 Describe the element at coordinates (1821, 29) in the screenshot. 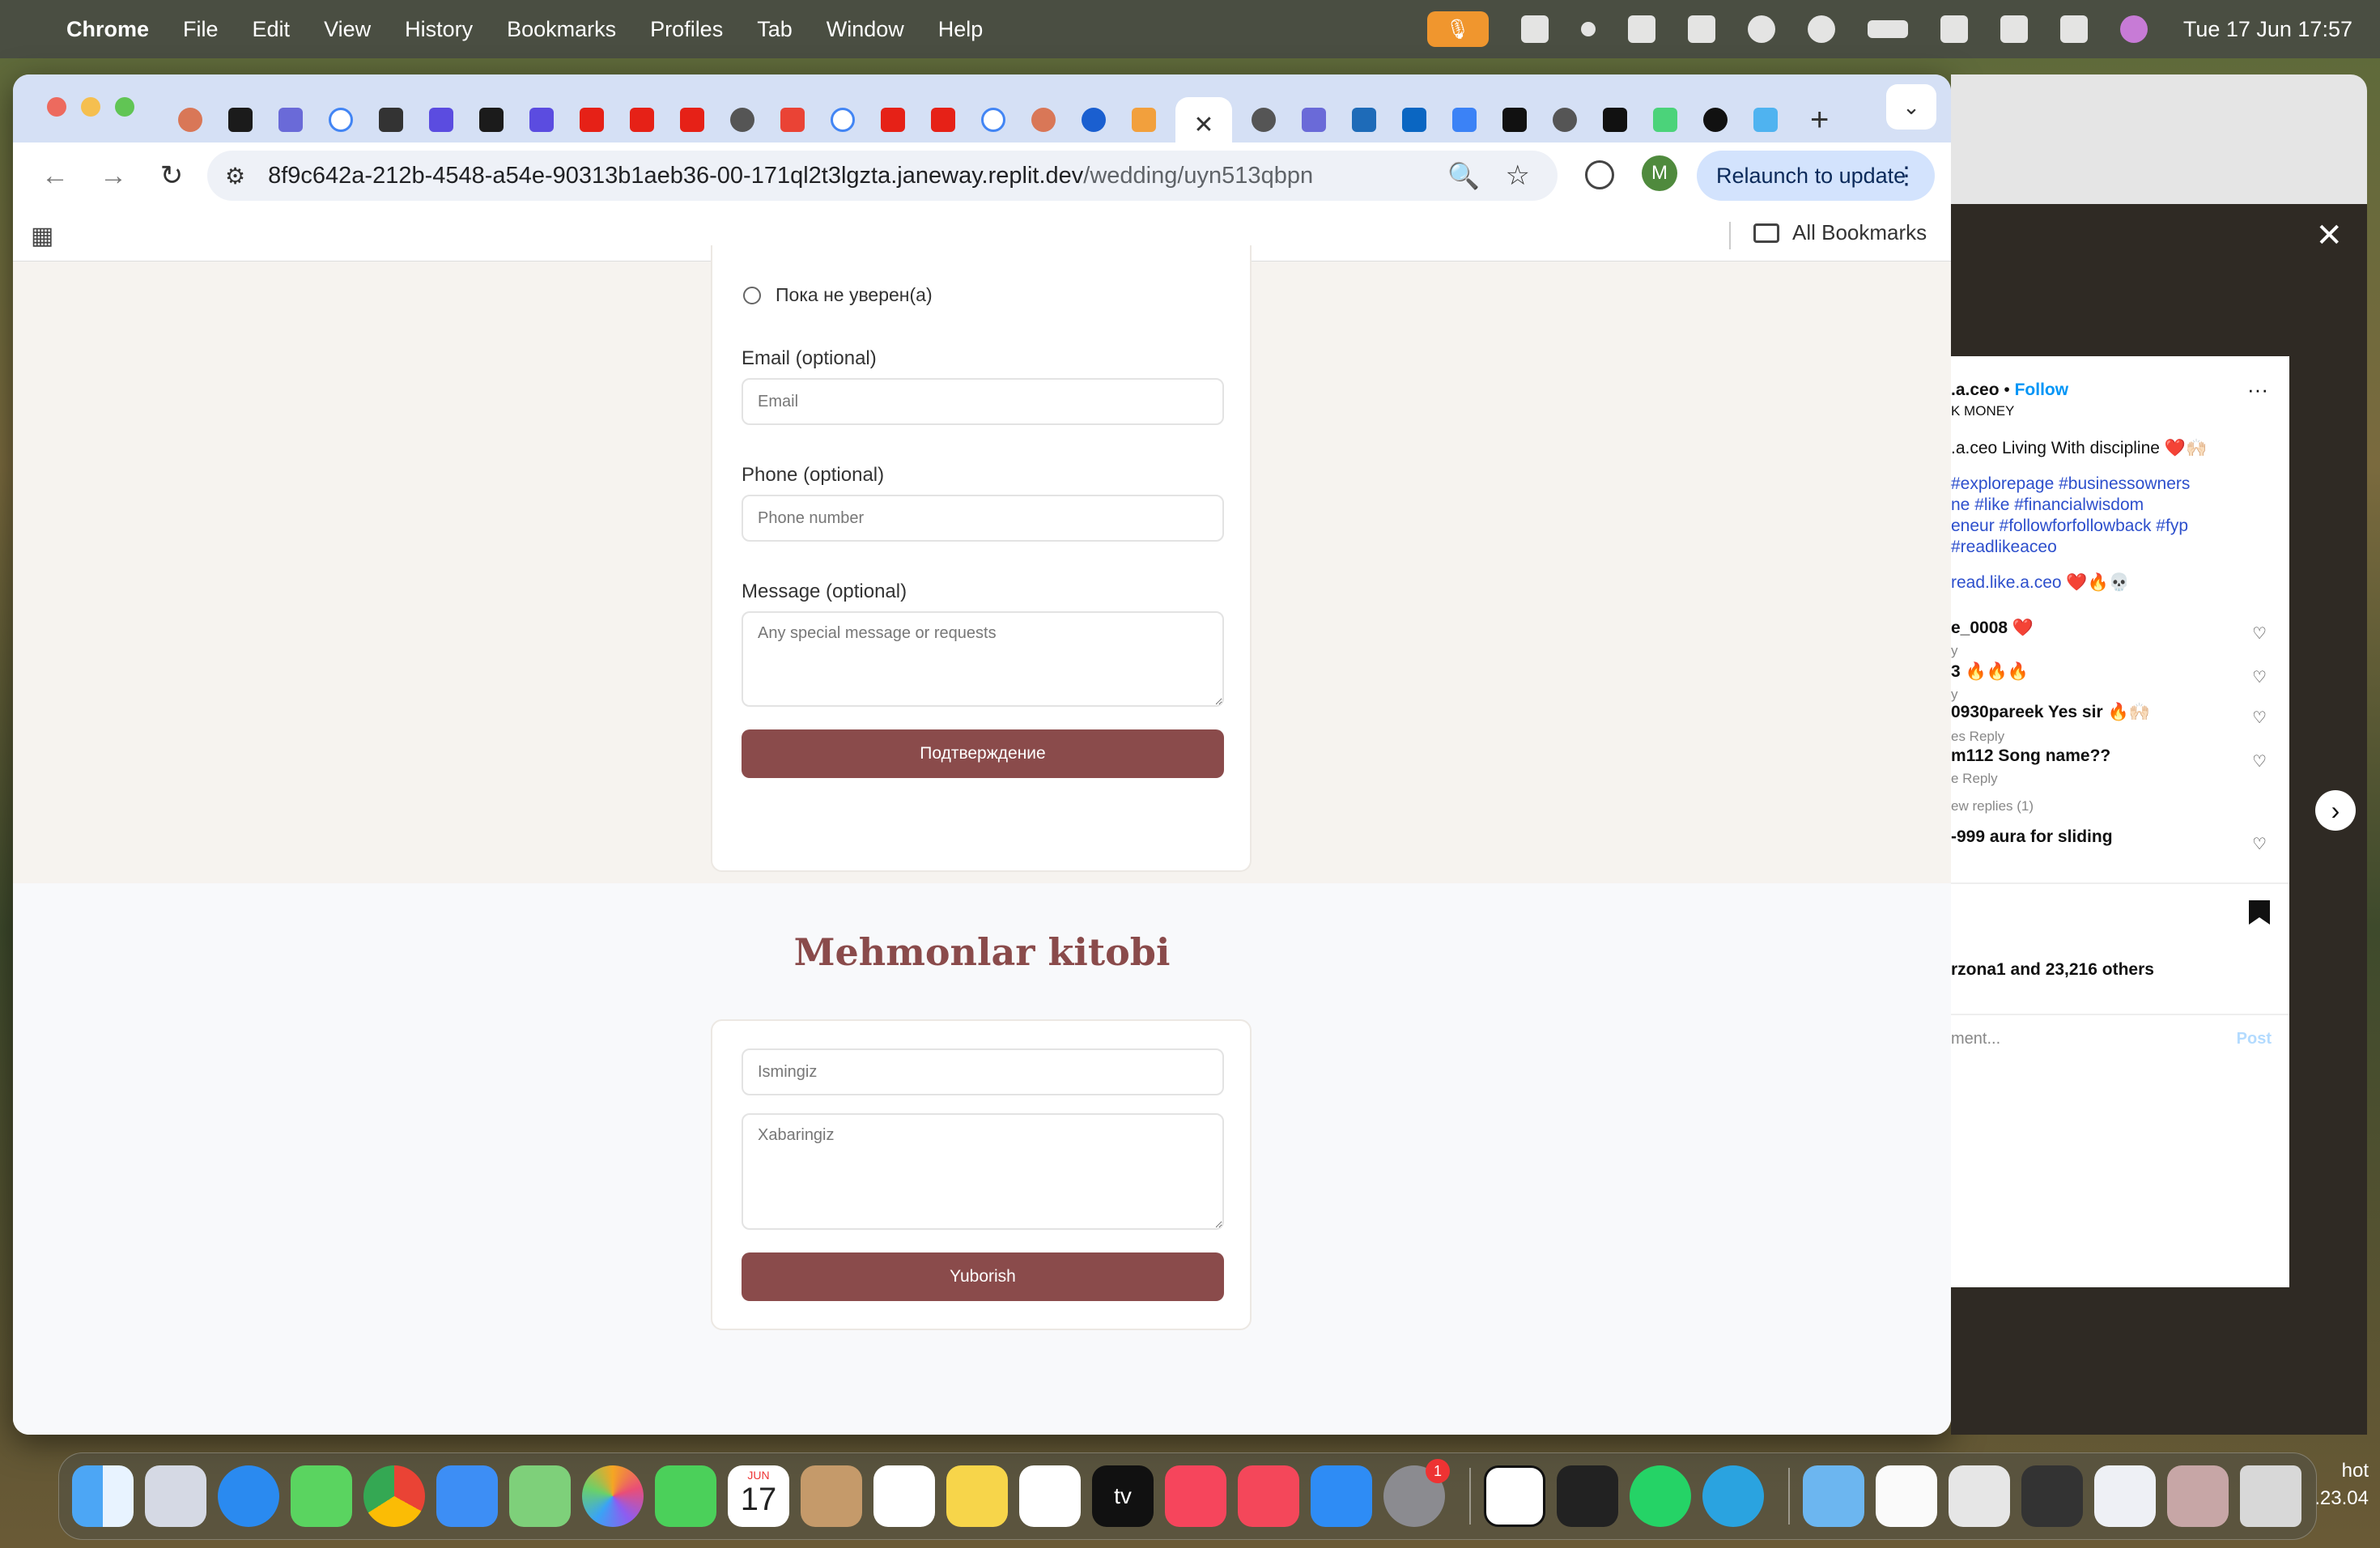

I see `play-icon` at that location.